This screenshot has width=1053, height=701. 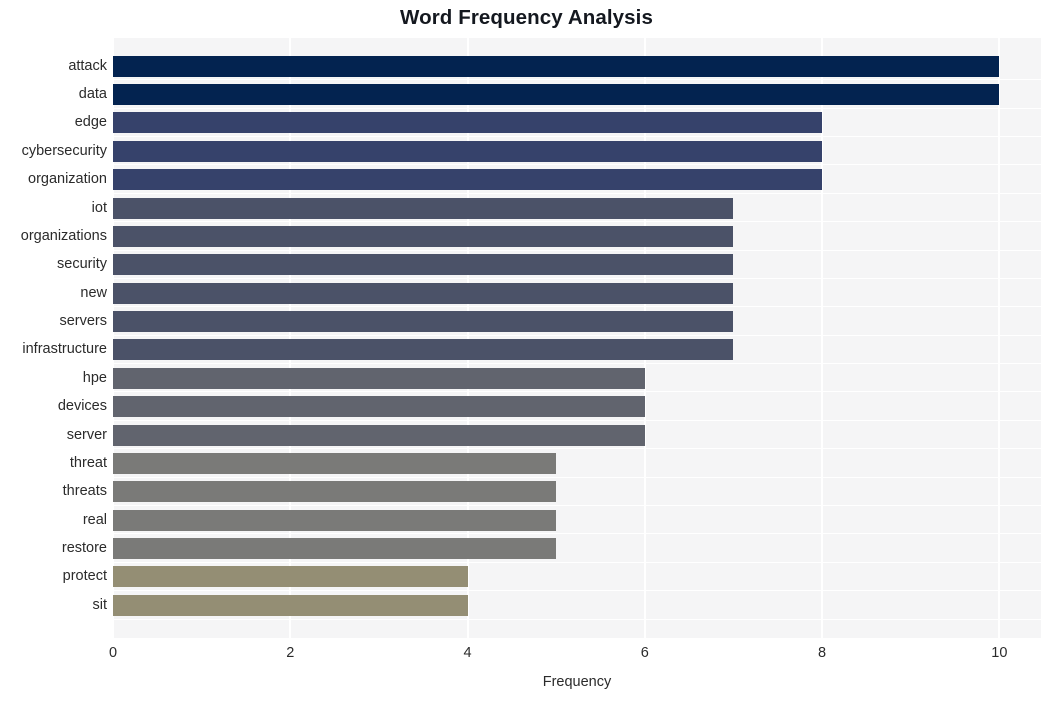 I want to click on x-tick-label: 8, so click(x=822, y=653).